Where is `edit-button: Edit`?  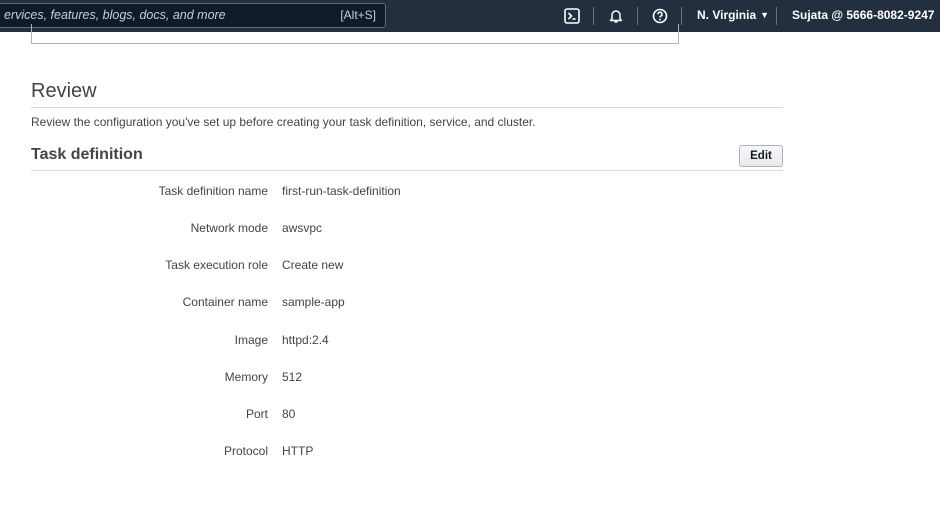 edit-button: Edit is located at coordinates (761, 156).